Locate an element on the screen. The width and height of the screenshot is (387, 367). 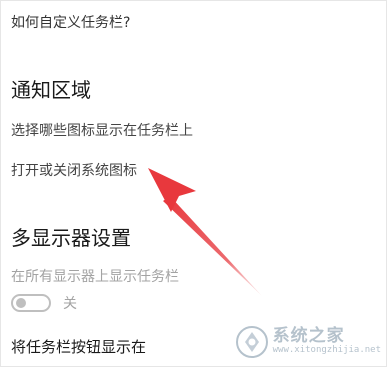
watermark-text: 系统之家 www.xitongzhijia.net is located at coordinates (326, 341).